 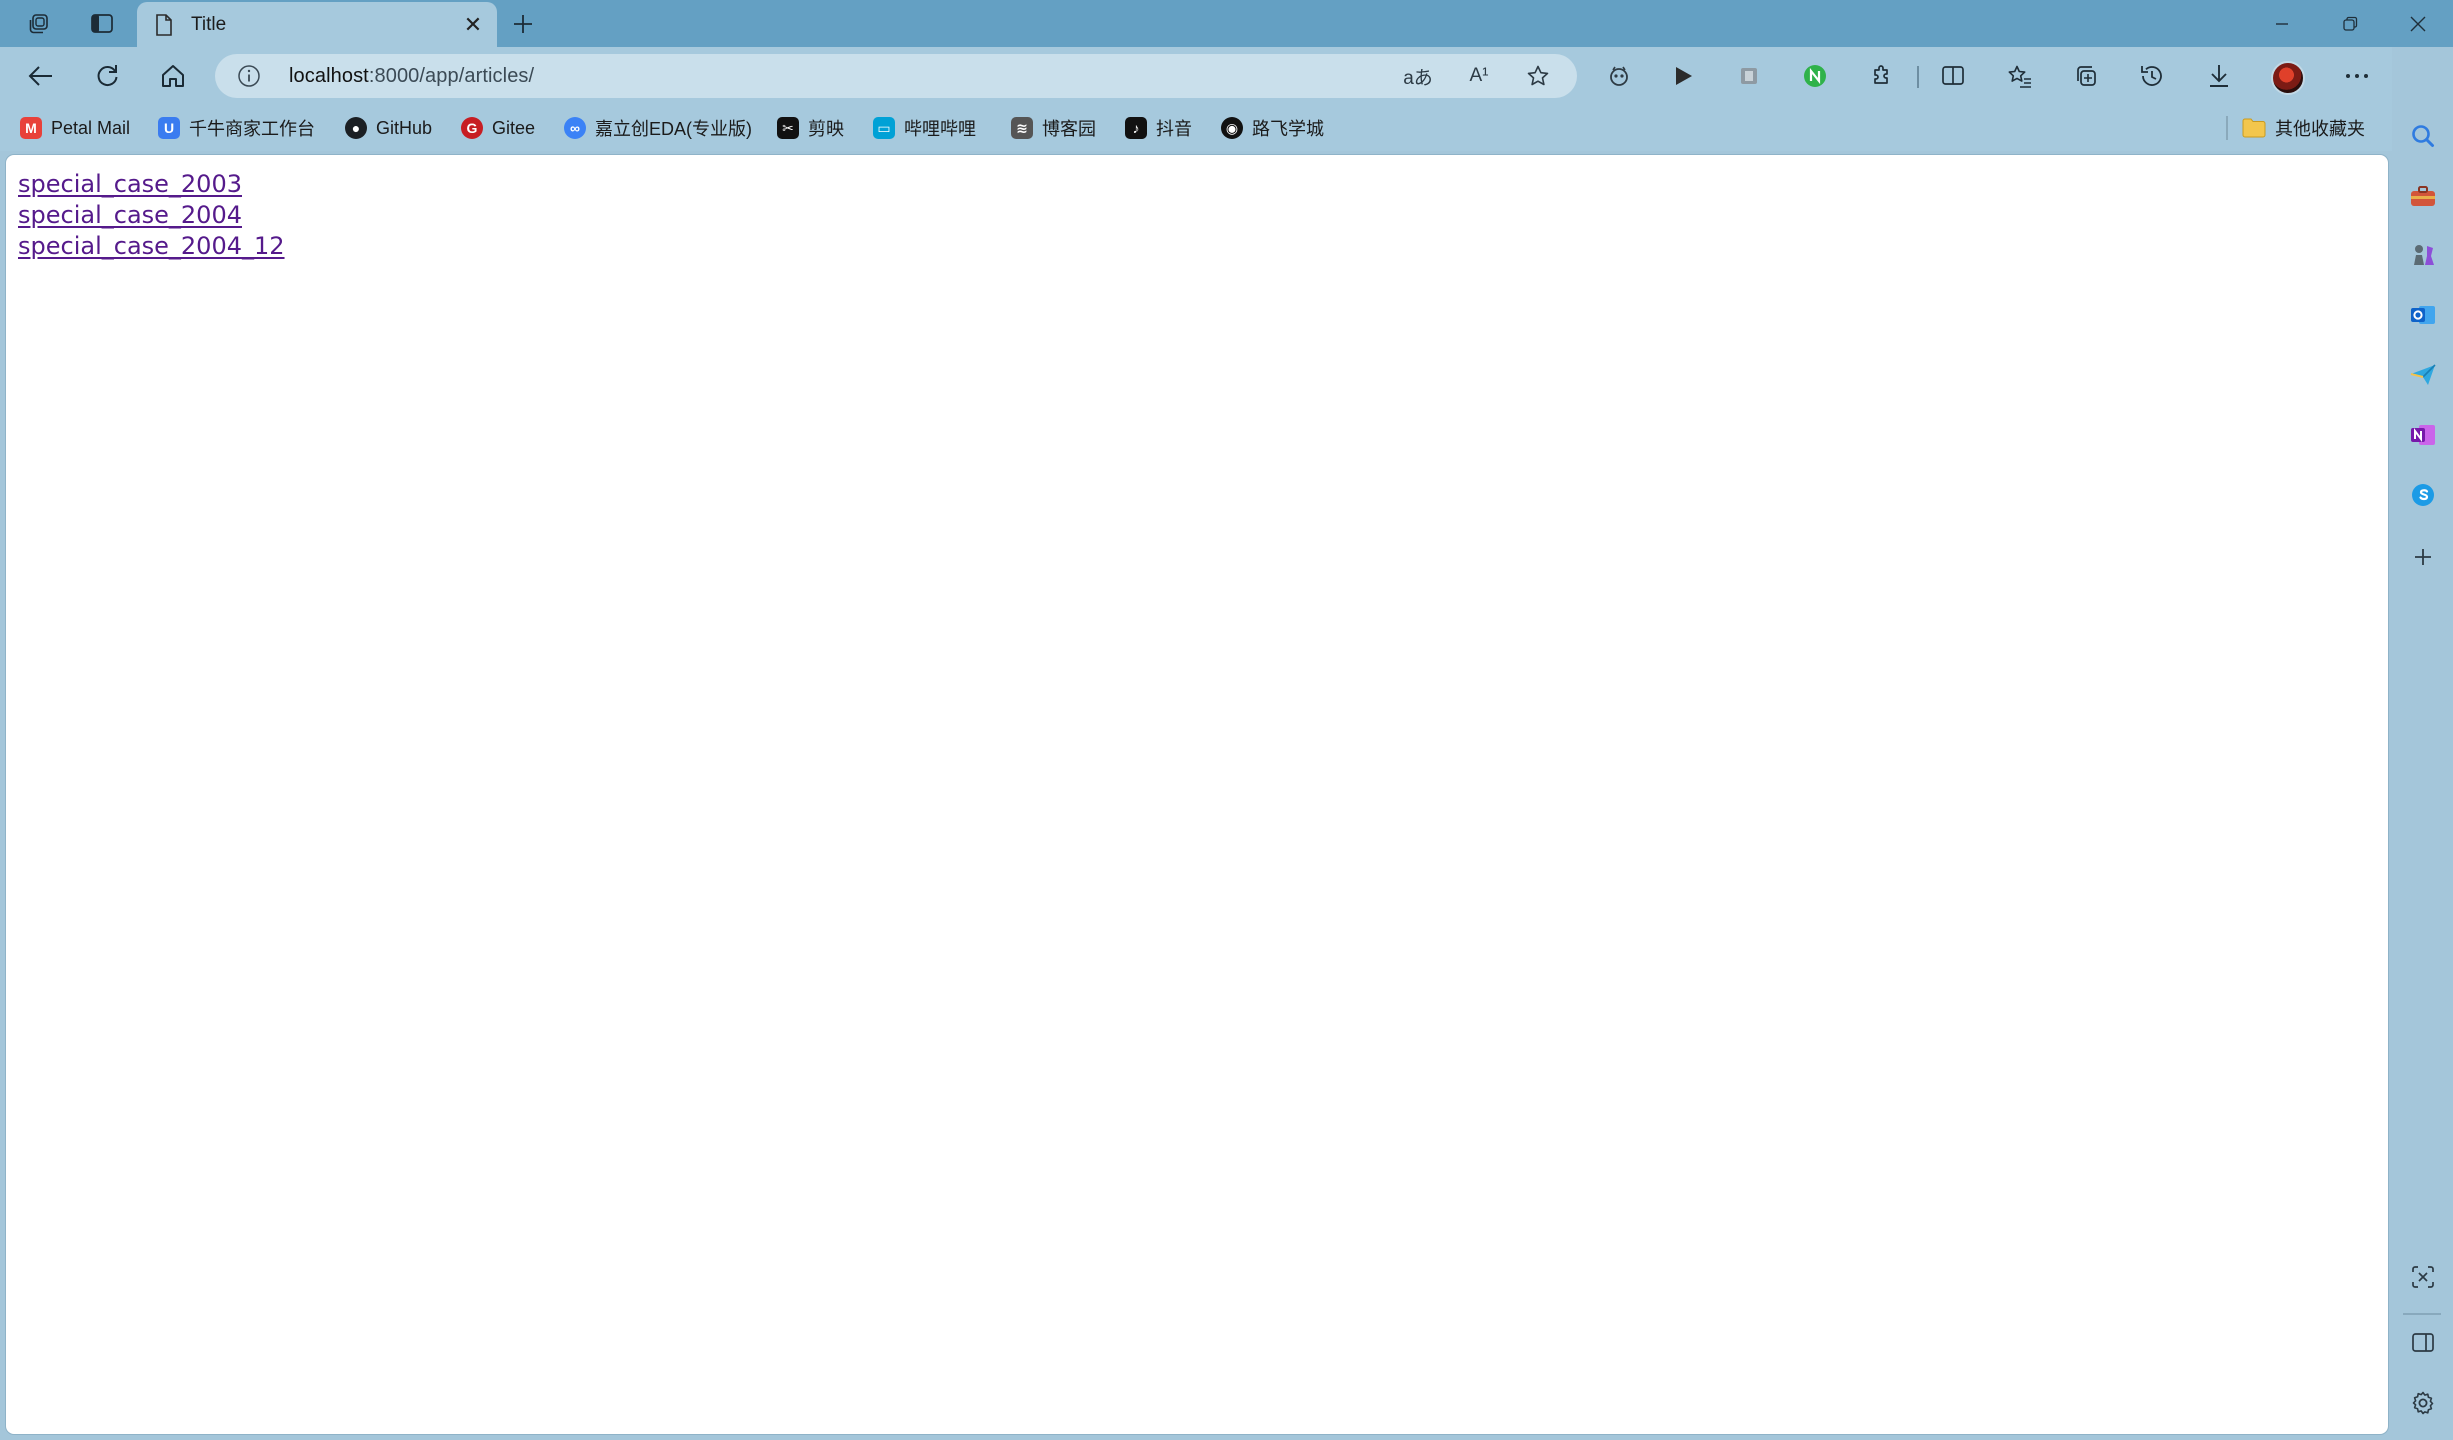 I want to click on translate-button: aあ, so click(x=1418, y=76).